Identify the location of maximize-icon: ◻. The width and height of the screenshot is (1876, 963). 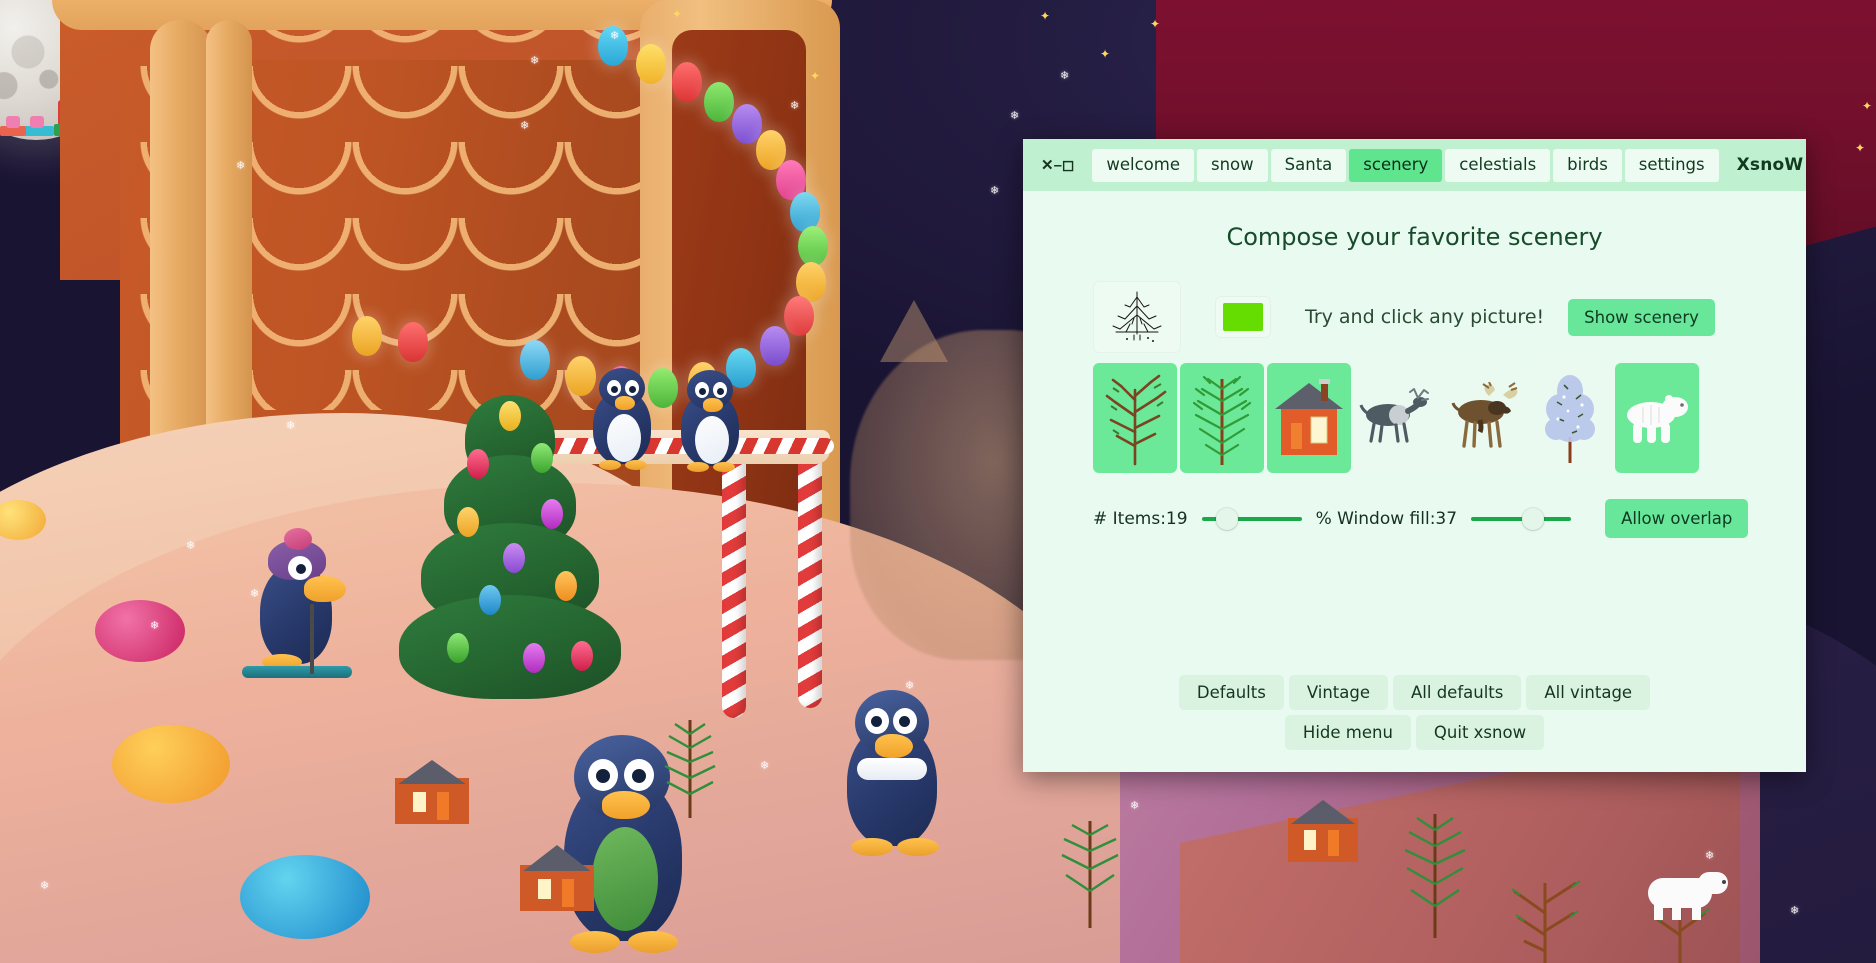
(1068, 165).